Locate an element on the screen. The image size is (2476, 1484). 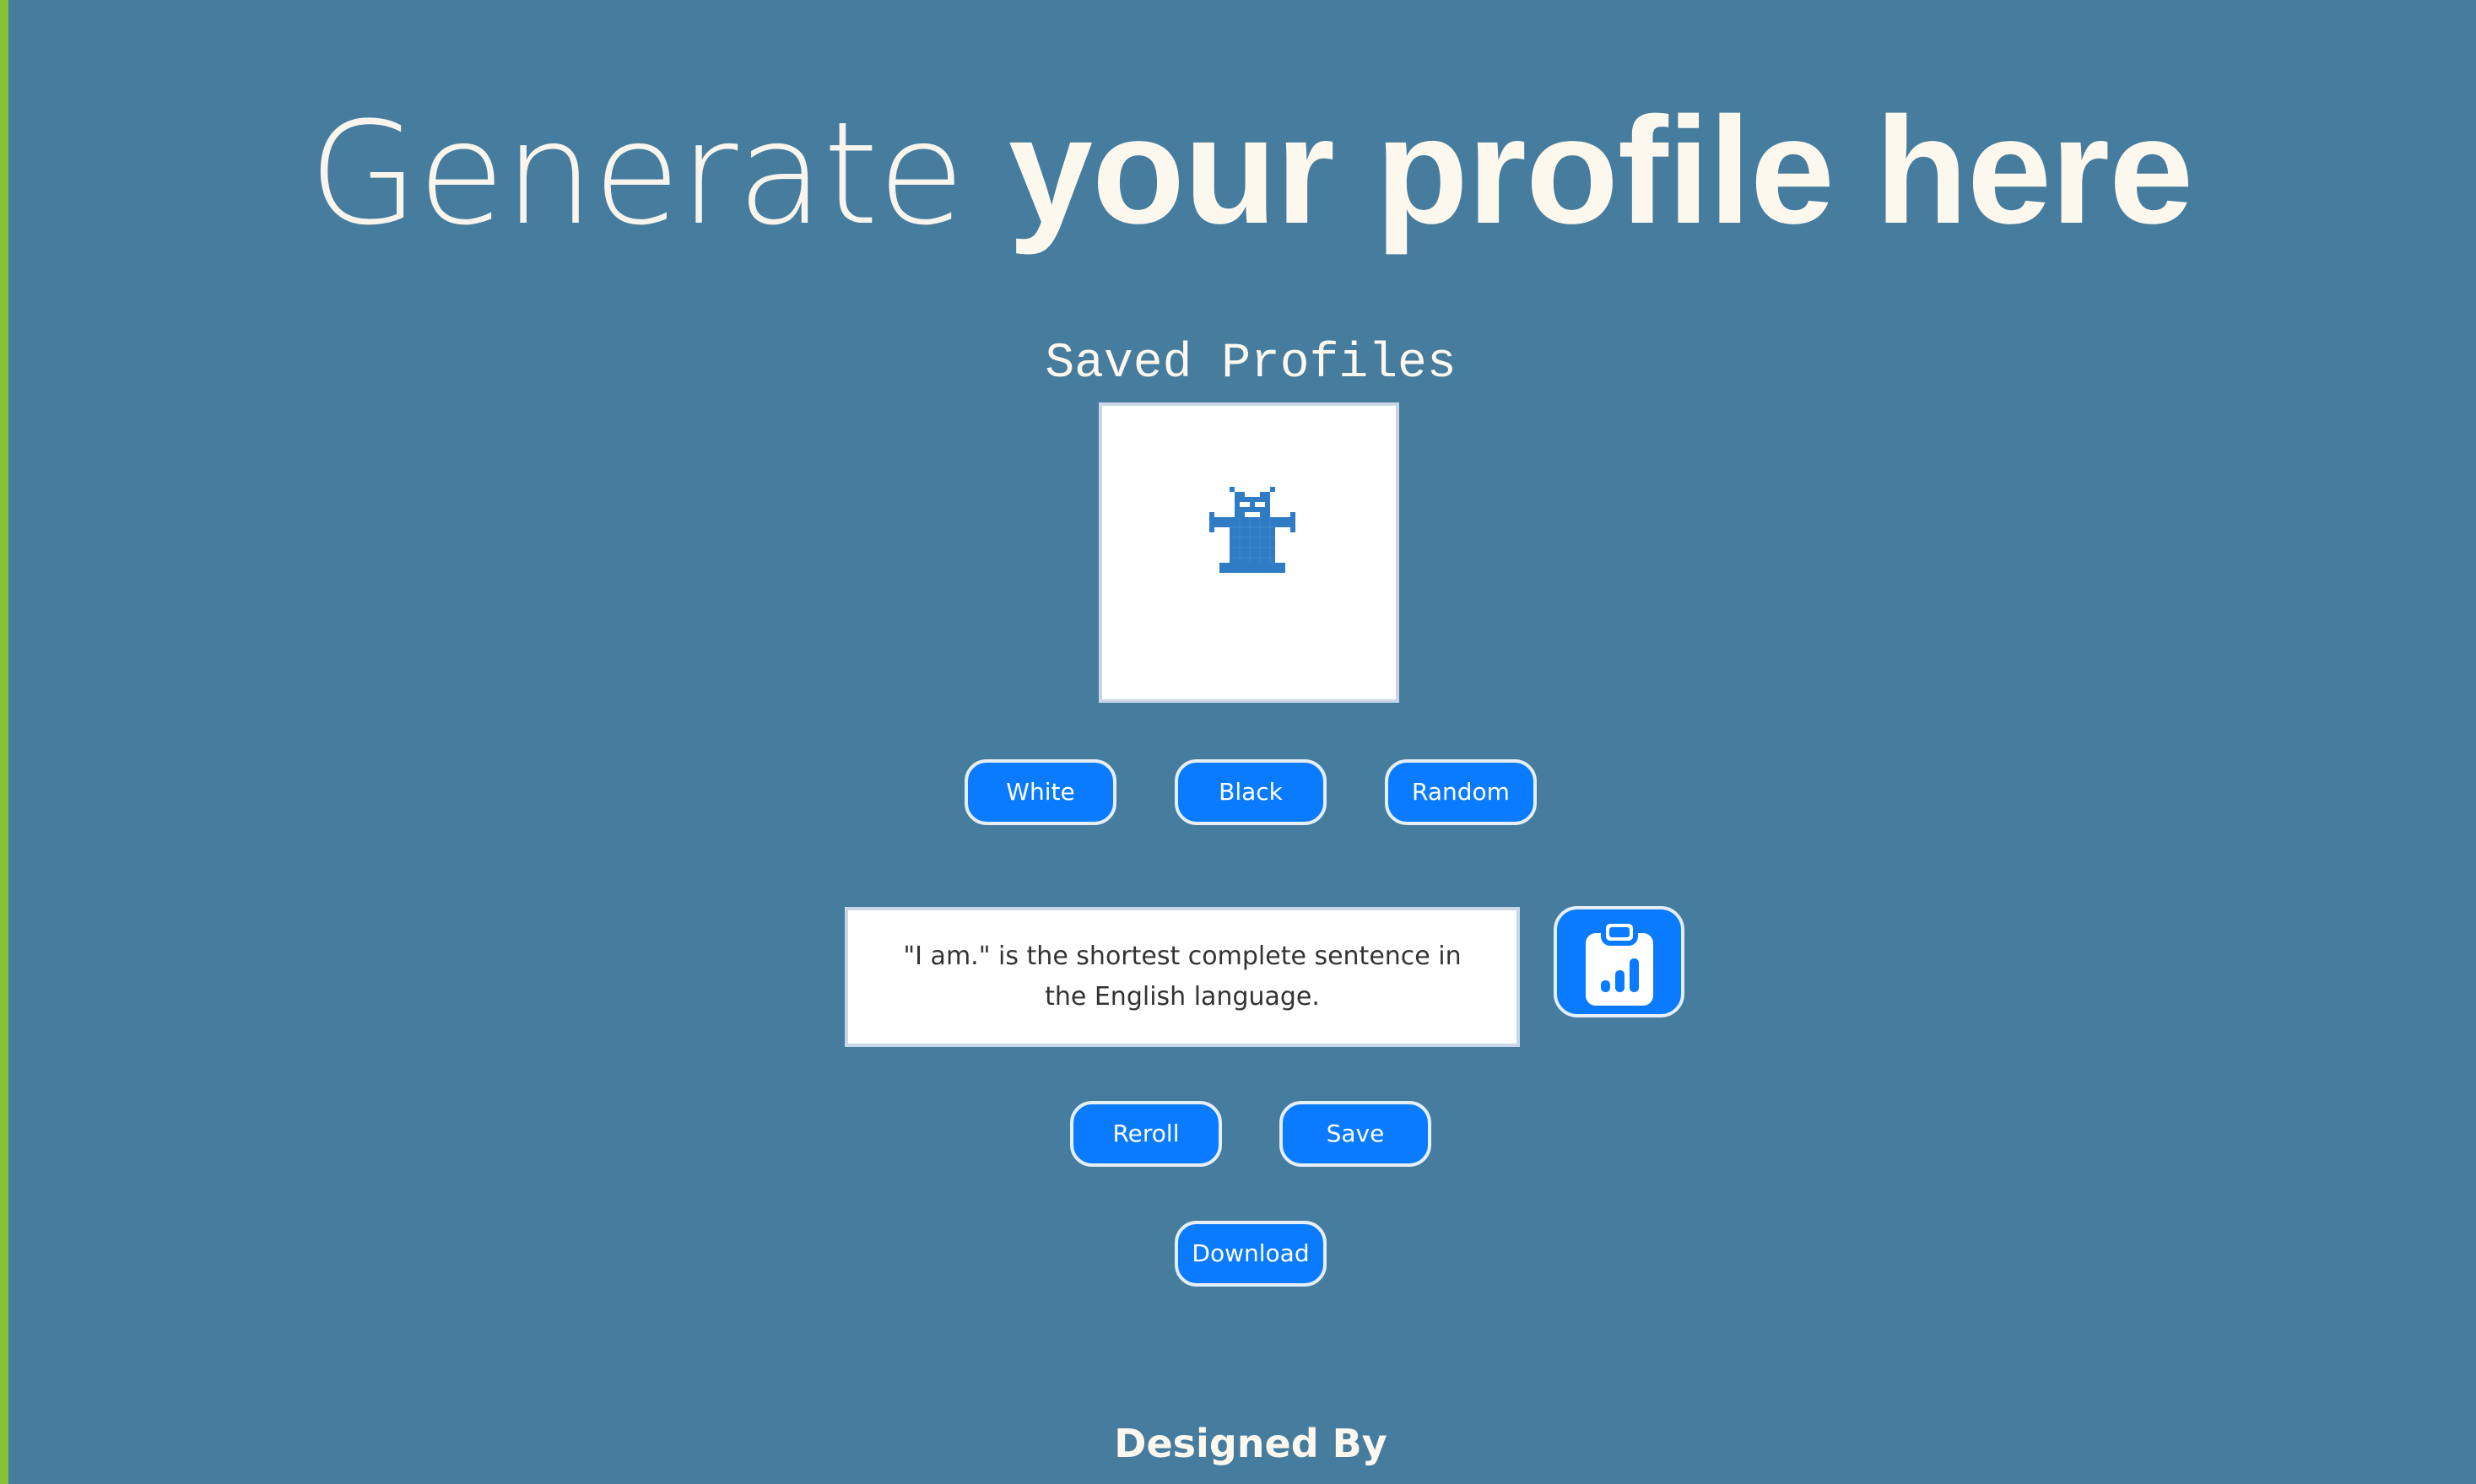
page-title: Generate your profile here is located at coordinates (1238, 173).